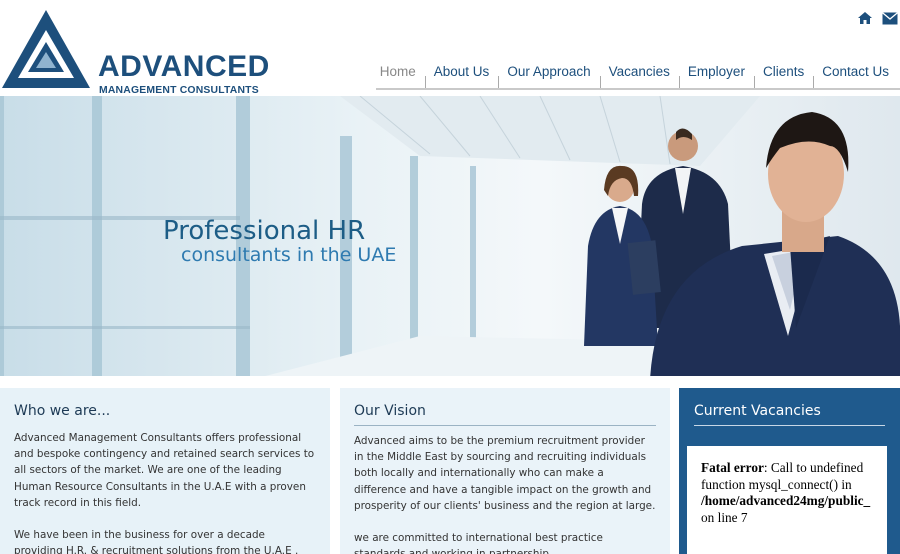  What do you see at coordinates (264, 231) in the screenshot?
I see `hero-headline: Professional HR` at bounding box center [264, 231].